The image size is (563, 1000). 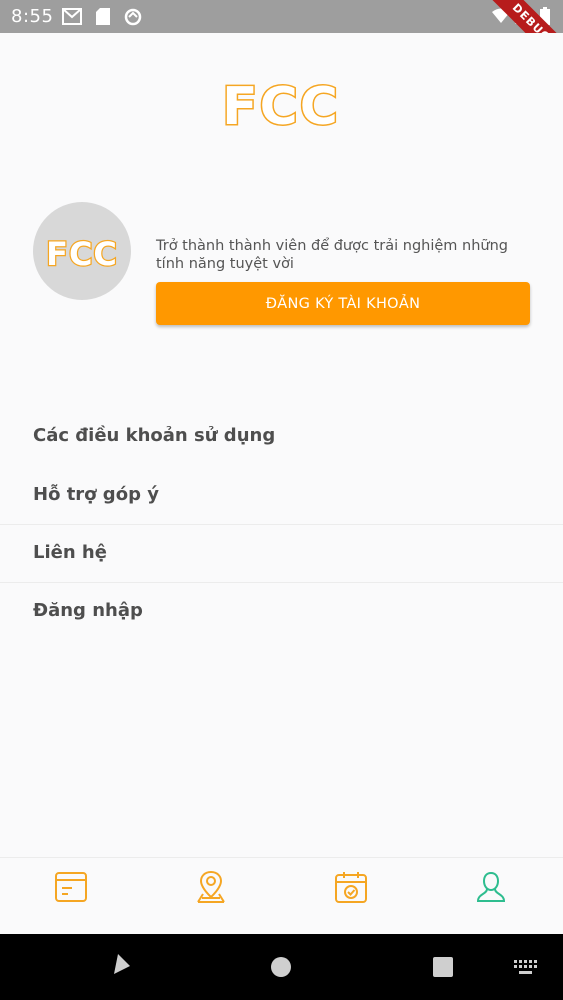 What do you see at coordinates (103, 16) in the screenshot?
I see `sd-card-icon` at bounding box center [103, 16].